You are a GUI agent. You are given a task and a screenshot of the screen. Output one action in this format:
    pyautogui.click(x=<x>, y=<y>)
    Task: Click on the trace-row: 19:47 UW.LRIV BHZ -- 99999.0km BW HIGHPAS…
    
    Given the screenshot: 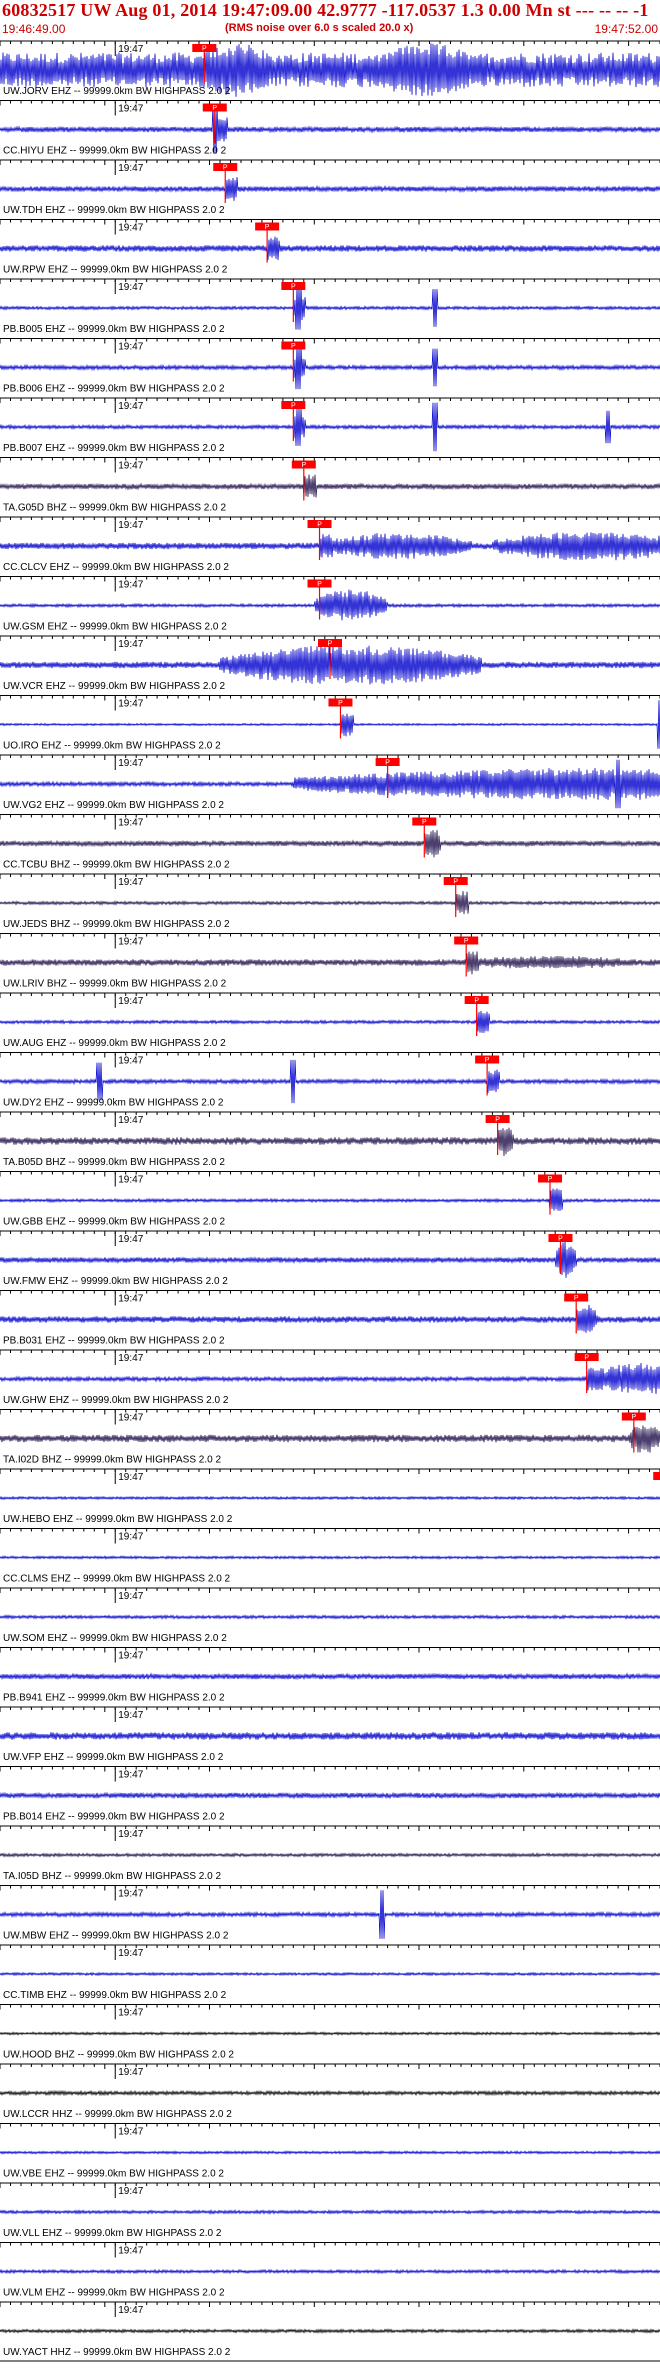 What is the action you would take?
    pyautogui.click(x=330, y=961)
    